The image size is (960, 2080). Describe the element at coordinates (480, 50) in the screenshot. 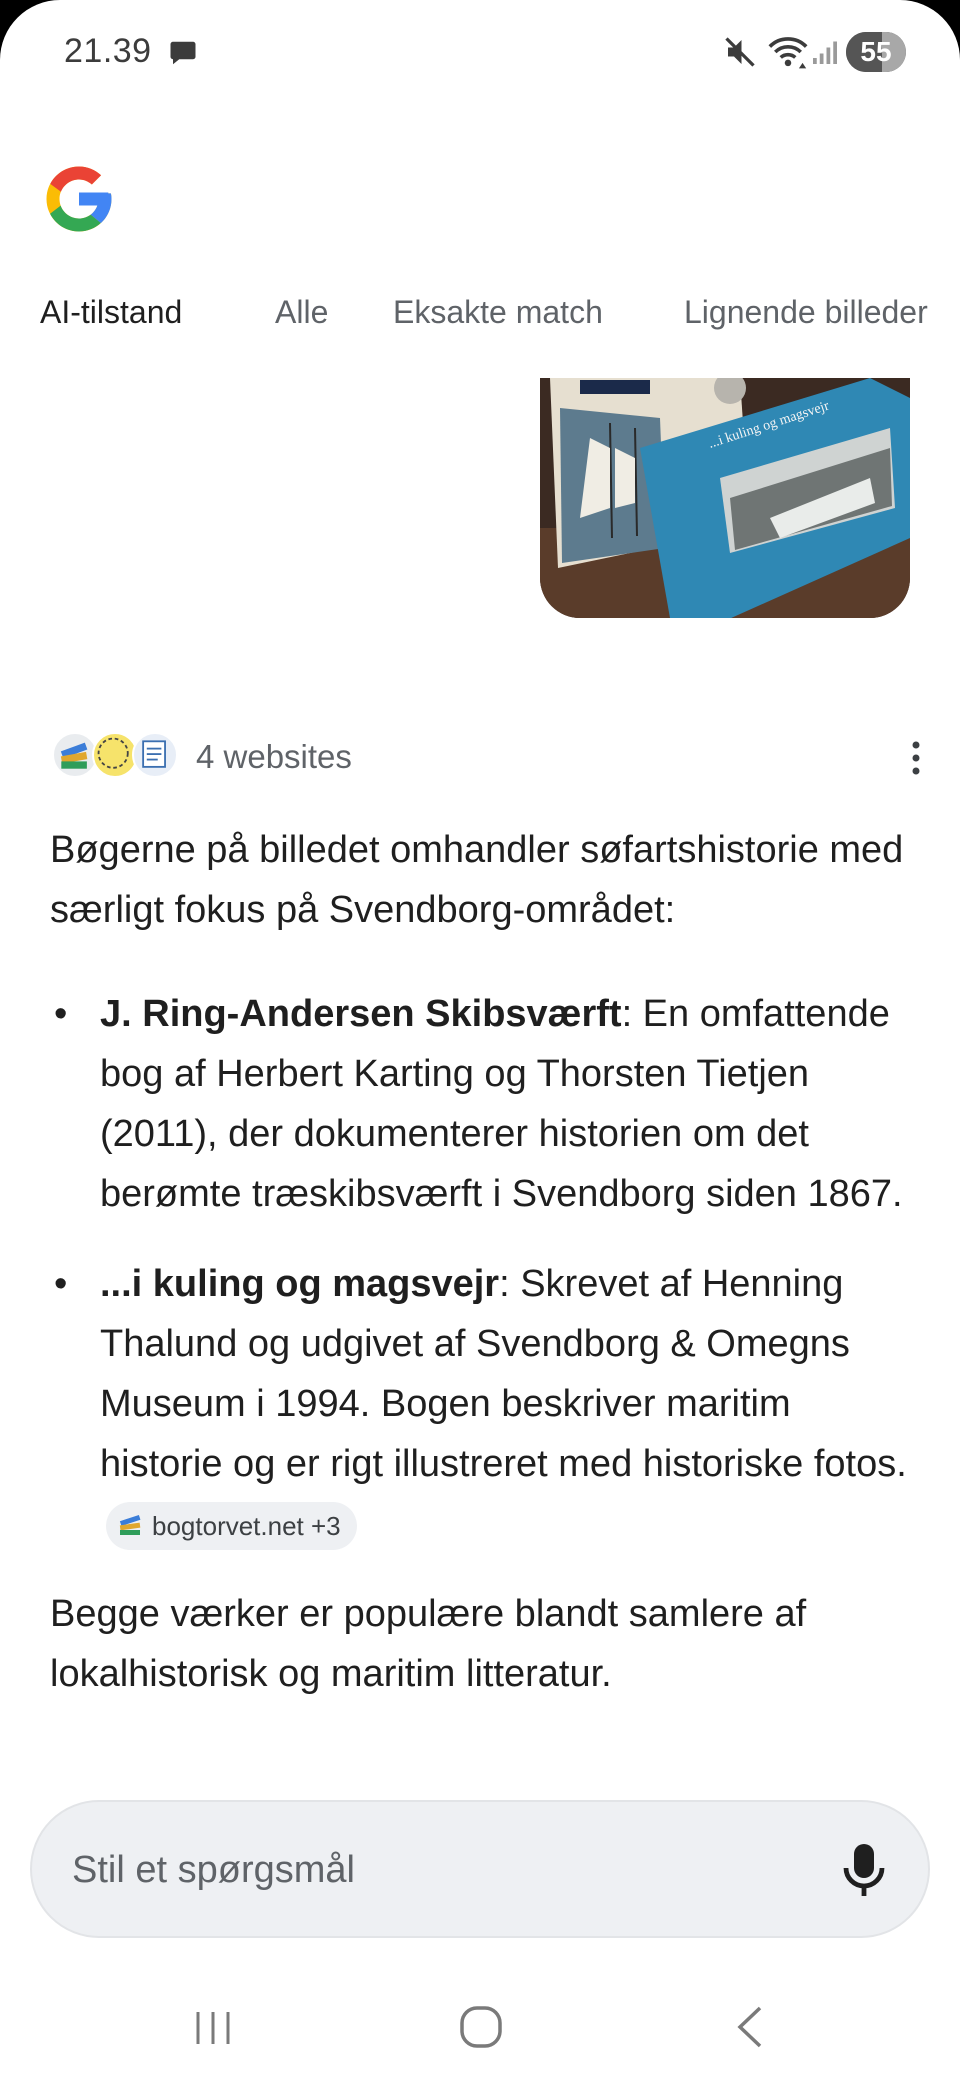

I see `status-bar: 21.39 55` at that location.